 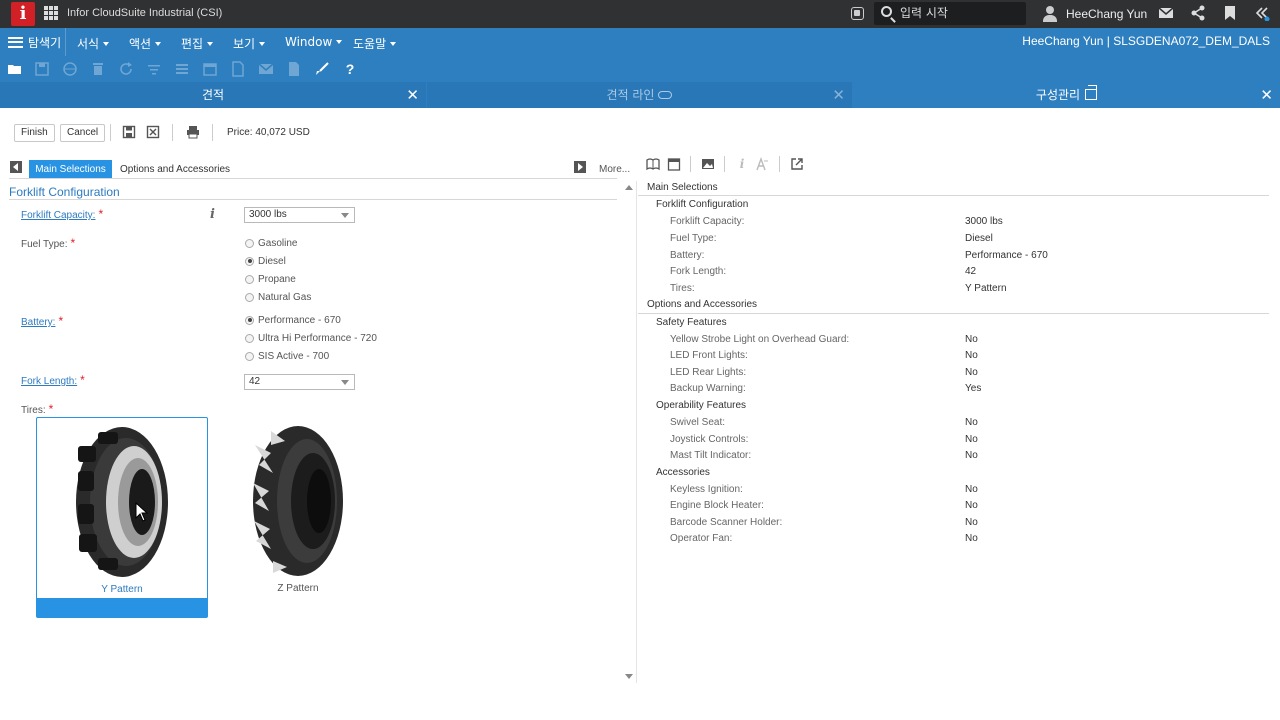 What do you see at coordinates (122, 502) in the screenshot?
I see `tire-image` at bounding box center [122, 502].